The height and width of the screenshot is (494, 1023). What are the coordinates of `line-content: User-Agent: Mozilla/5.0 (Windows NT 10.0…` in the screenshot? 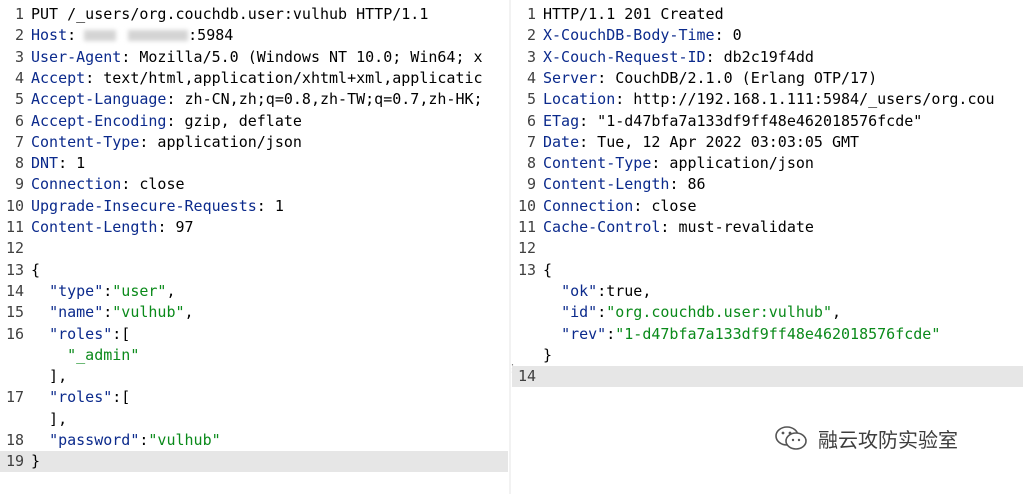 It's located at (257, 56).